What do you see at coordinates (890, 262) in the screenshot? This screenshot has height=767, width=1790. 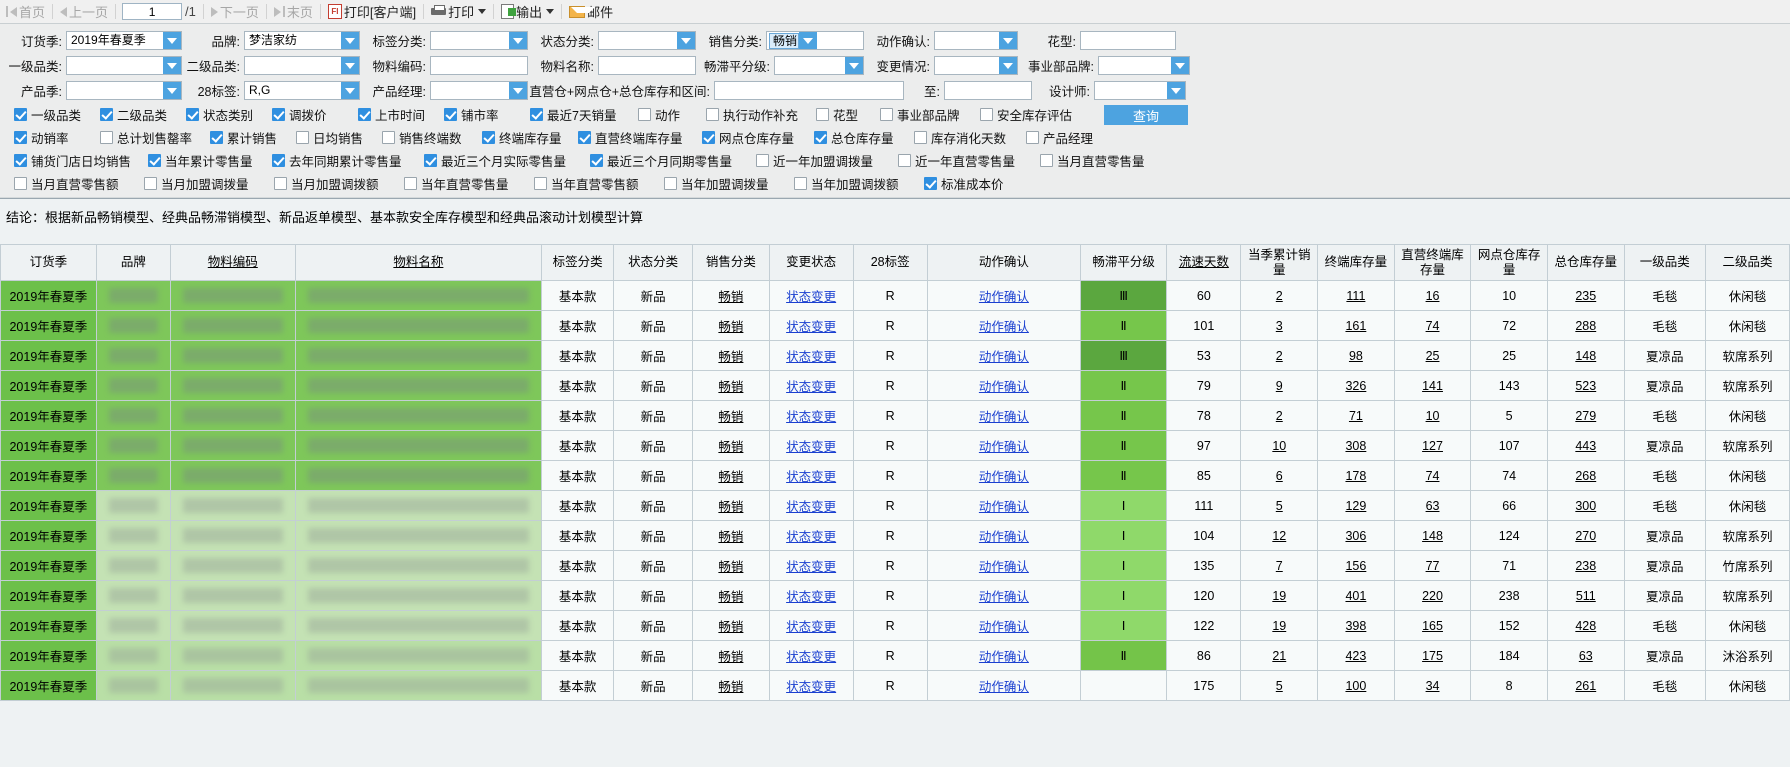 I see `column-header: 28标签` at bounding box center [890, 262].